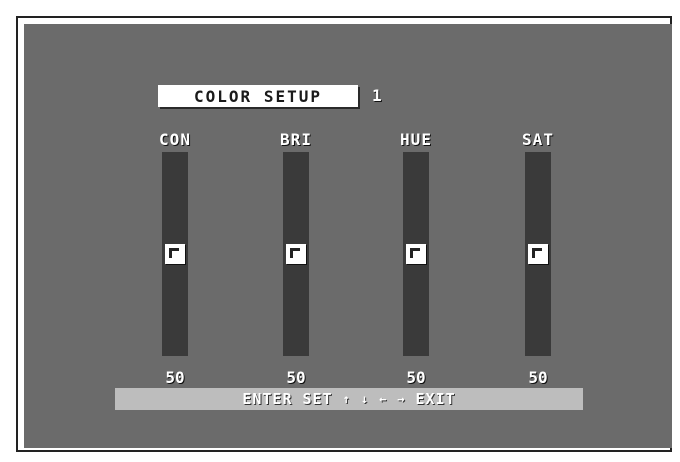 The height and width of the screenshot is (462, 680). I want to click on menu-page-number: 1, so click(377, 95).